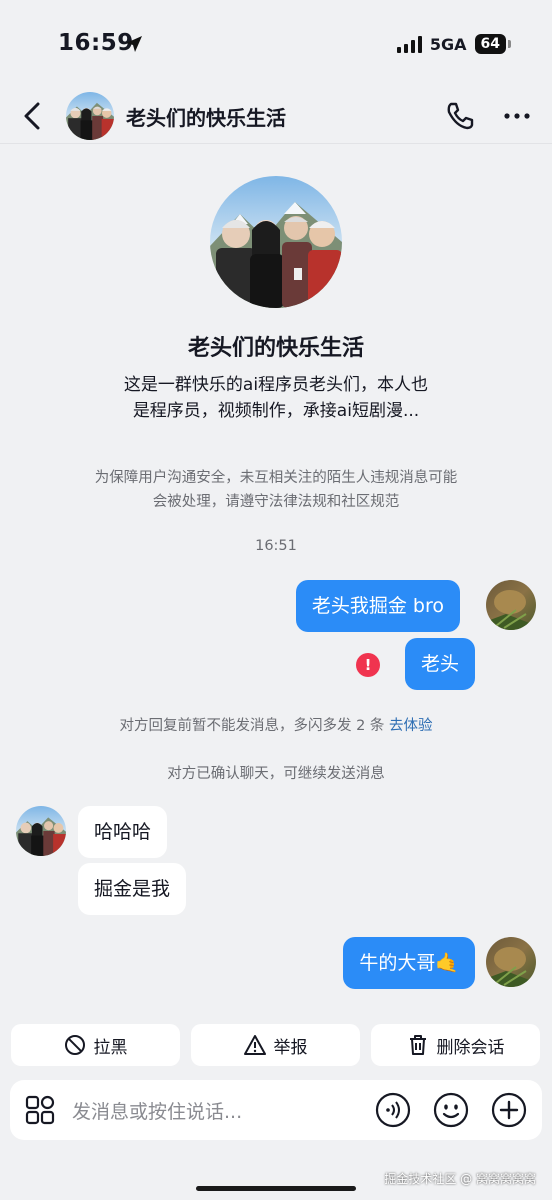  Describe the element at coordinates (517, 116) in the screenshot. I see `more-options-icon` at that location.